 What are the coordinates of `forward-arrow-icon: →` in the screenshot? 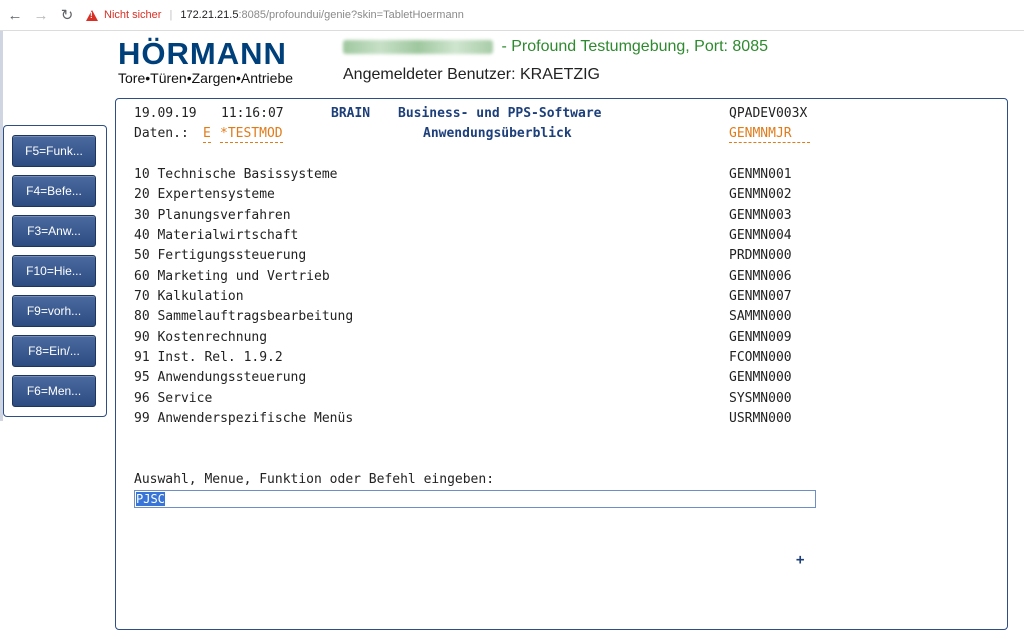 It's located at (41, 15).